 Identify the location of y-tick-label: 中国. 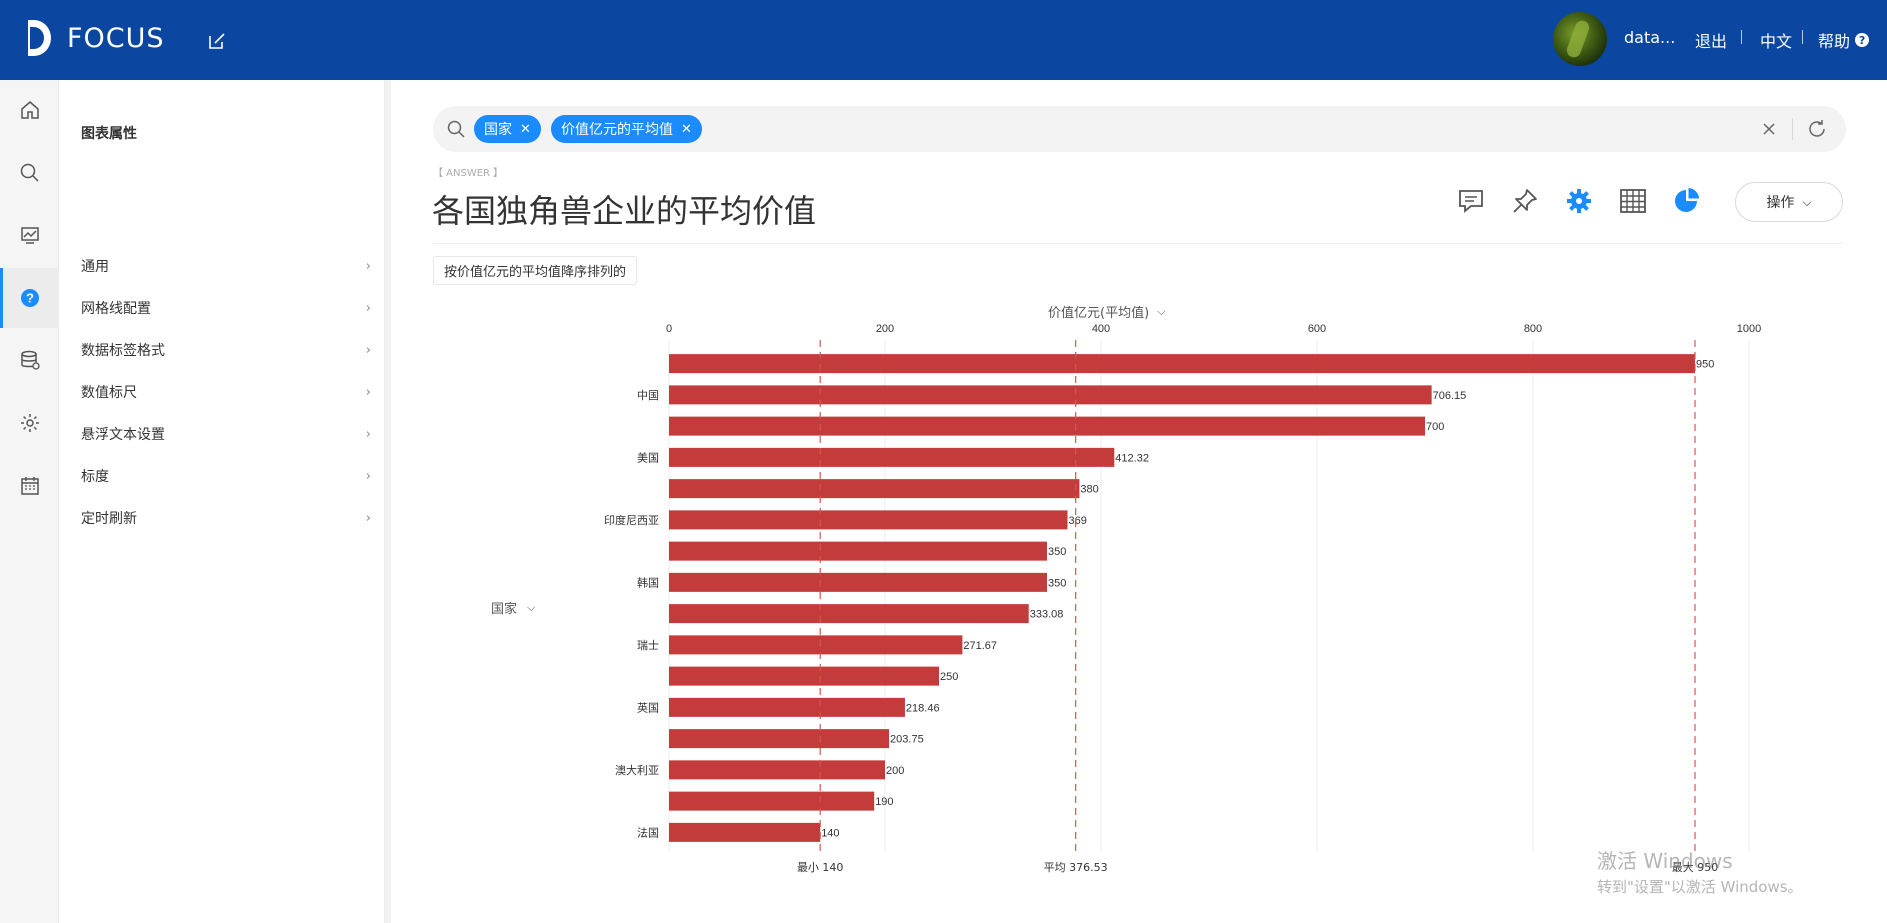
(648, 395).